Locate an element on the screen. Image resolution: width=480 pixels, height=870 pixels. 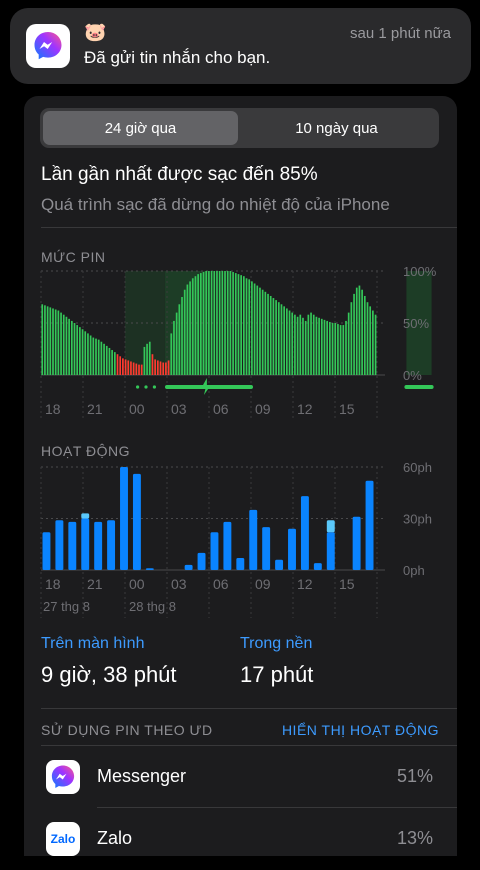
segment-10d: 10 ngày qua is located at coordinates (336, 128).